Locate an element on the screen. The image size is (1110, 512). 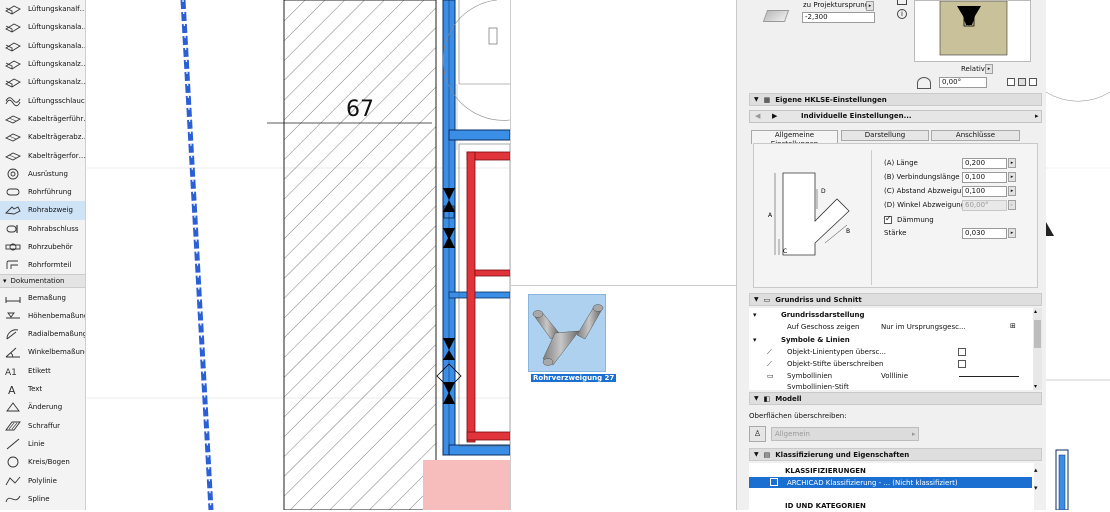
section-hklse-header: ▼ ▦ Eigene HKLSE-Einstellungen is located at coordinates (895, 99).